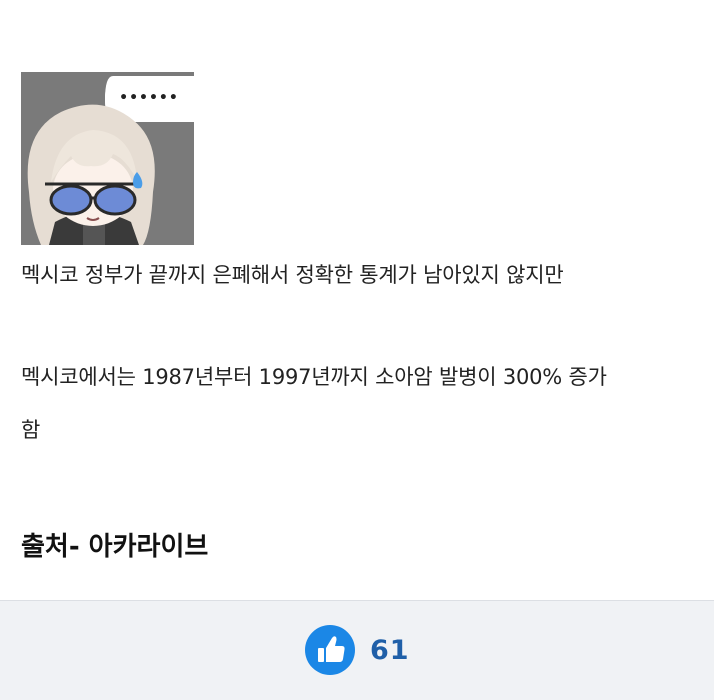 The width and height of the screenshot is (714, 700). Describe the element at coordinates (31, 430) in the screenshot. I see `post-paragraph-continued: 함` at that location.